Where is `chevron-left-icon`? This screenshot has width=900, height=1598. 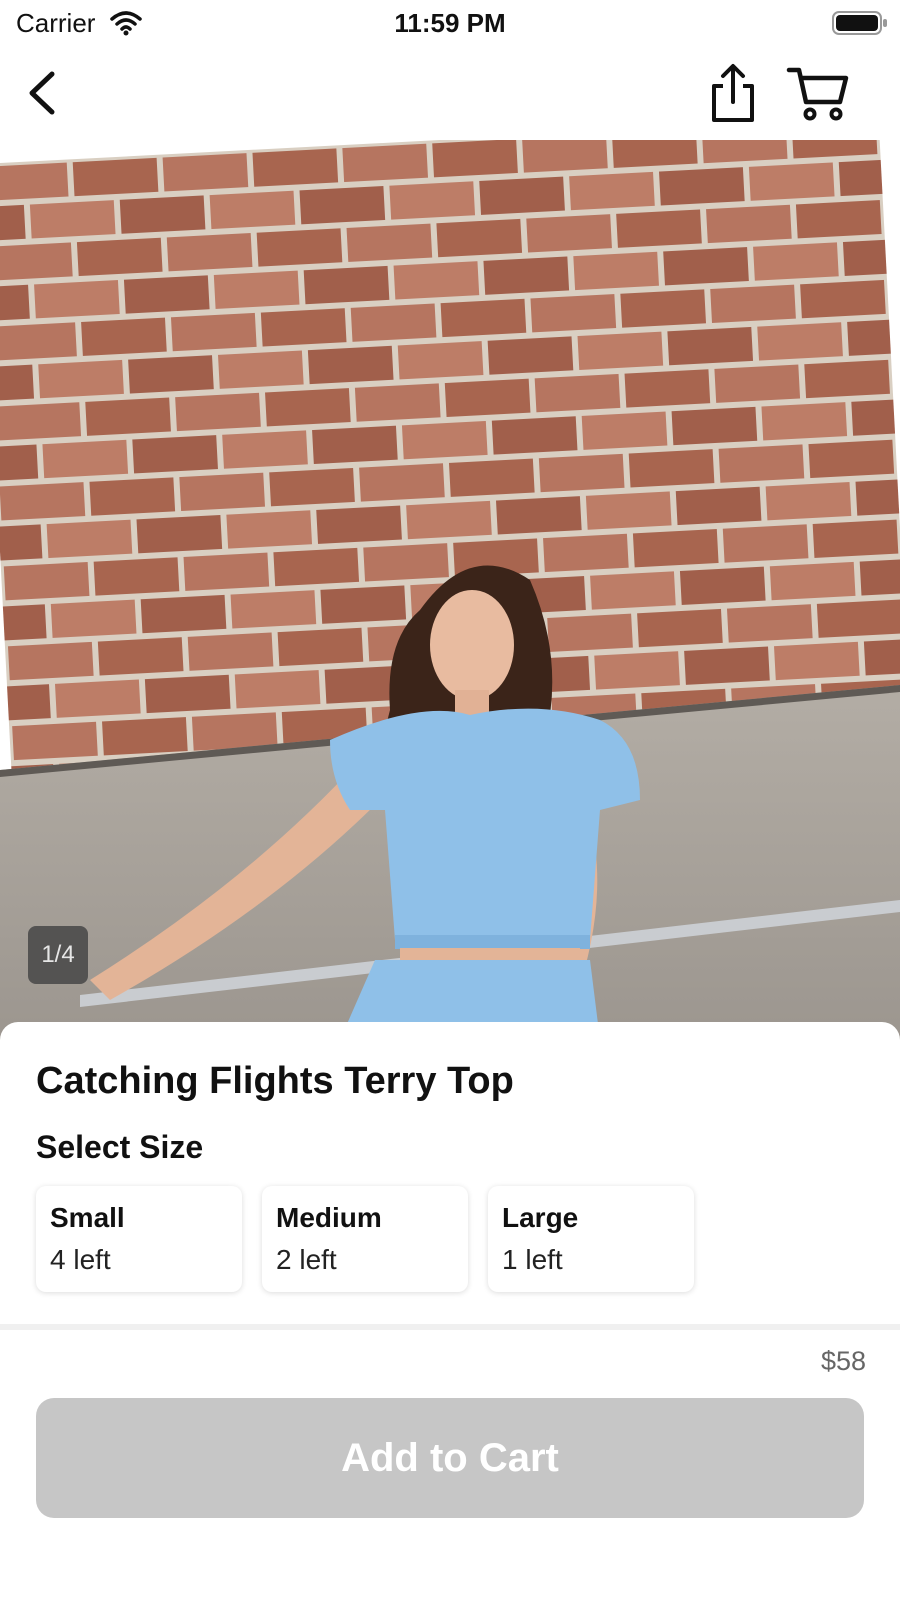
chevron-left-icon is located at coordinates (42, 93).